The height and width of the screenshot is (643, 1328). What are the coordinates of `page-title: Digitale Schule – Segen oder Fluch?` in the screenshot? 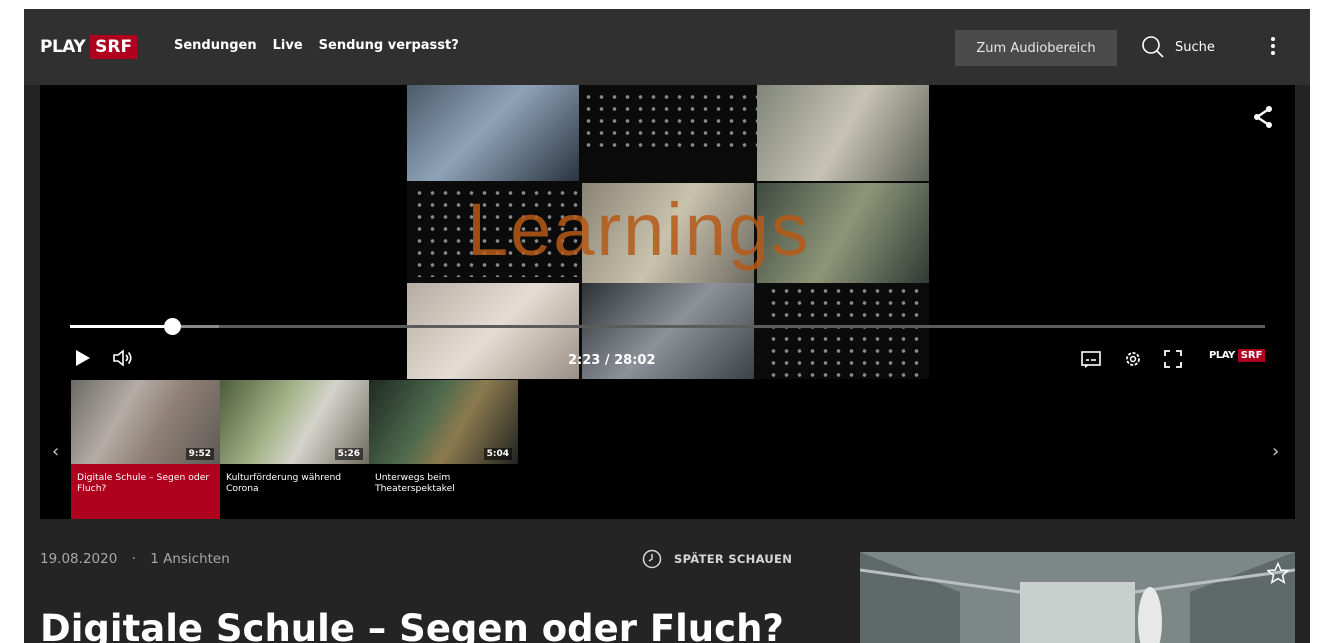 It's located at (412, 625).